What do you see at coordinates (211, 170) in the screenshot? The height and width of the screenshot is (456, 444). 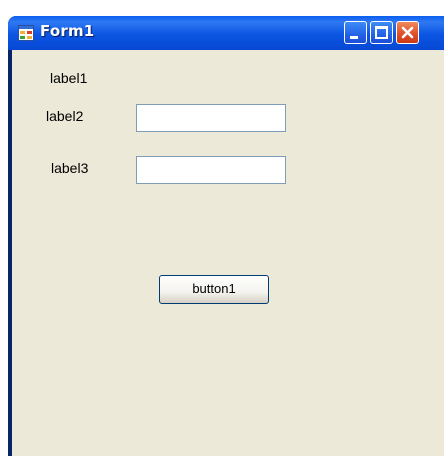 I see `textbox2-input` at bounding box center [211, 170].